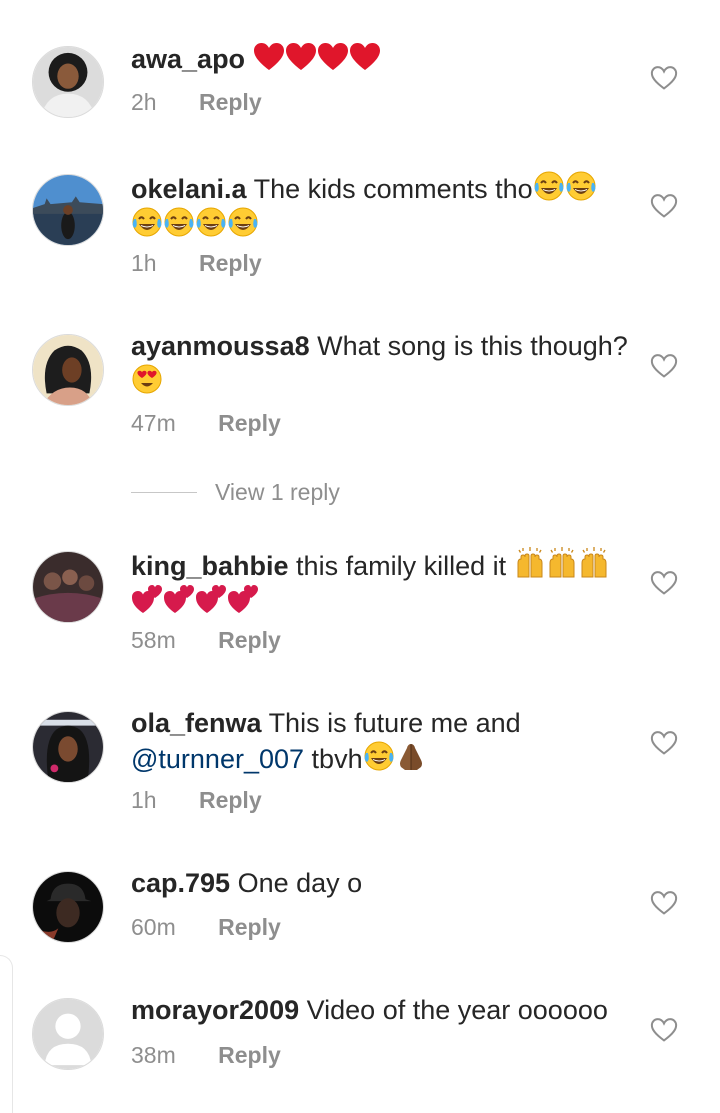 Image resolution: width=720 pixels, height=1113 pixels. Describe the element at coordinates (381, 206) in the screenshot. I see `comment-text: okelani.a The kids comments tho` at that location.